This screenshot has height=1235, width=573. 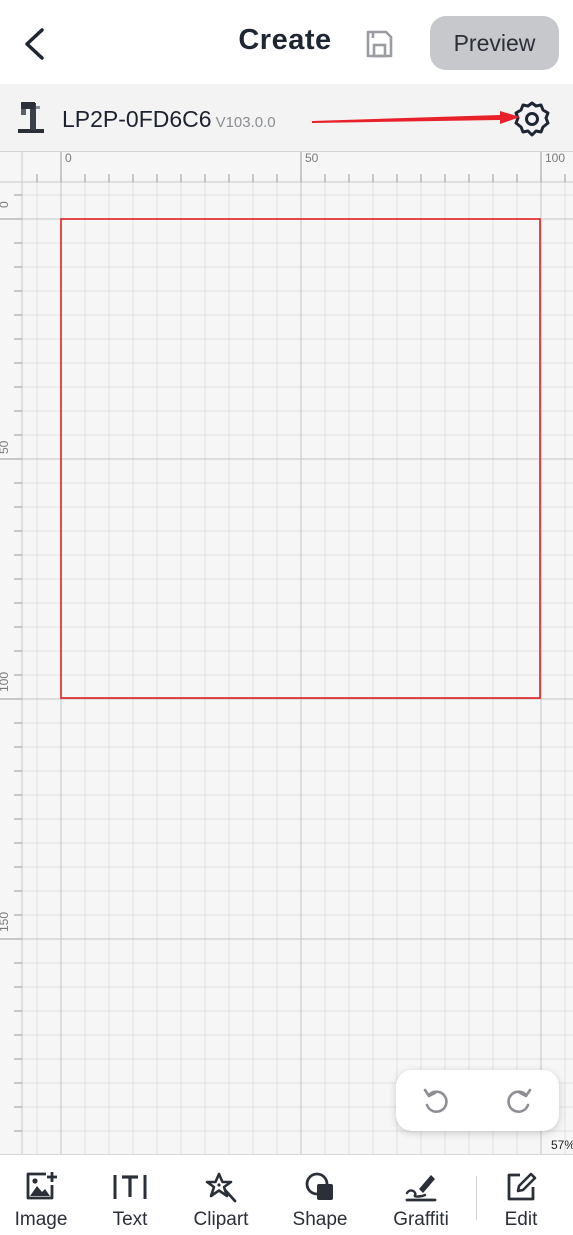 What do you see at coordinates (41, 1186) in the screenshot?
I see `image-add-icon` at bounding box center [41, 1186].